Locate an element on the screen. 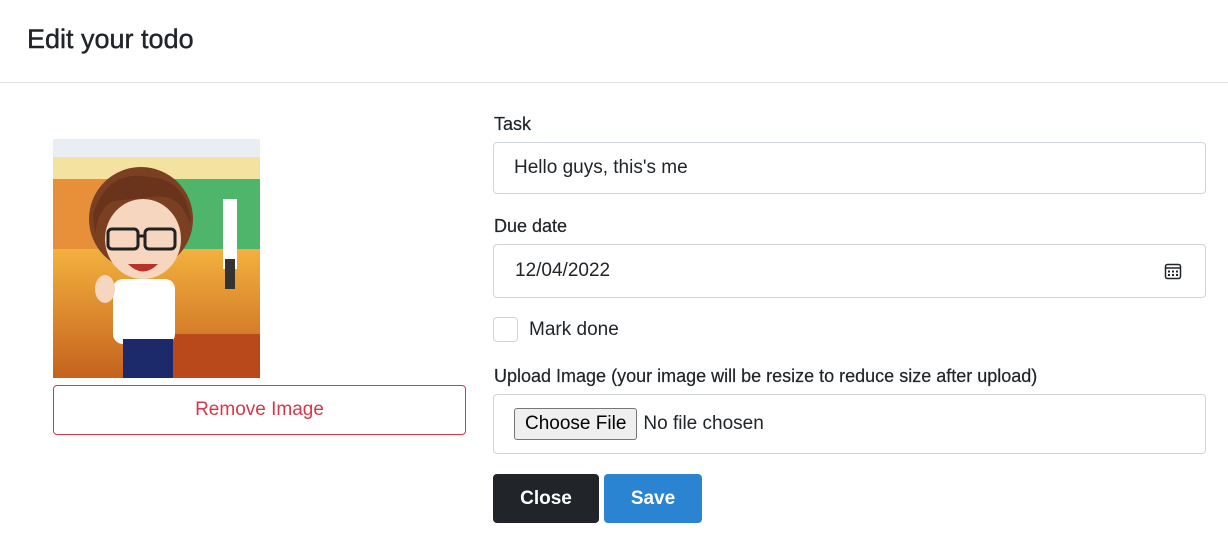  modal-title: Edit your todo is located at coordinates (110, 39).